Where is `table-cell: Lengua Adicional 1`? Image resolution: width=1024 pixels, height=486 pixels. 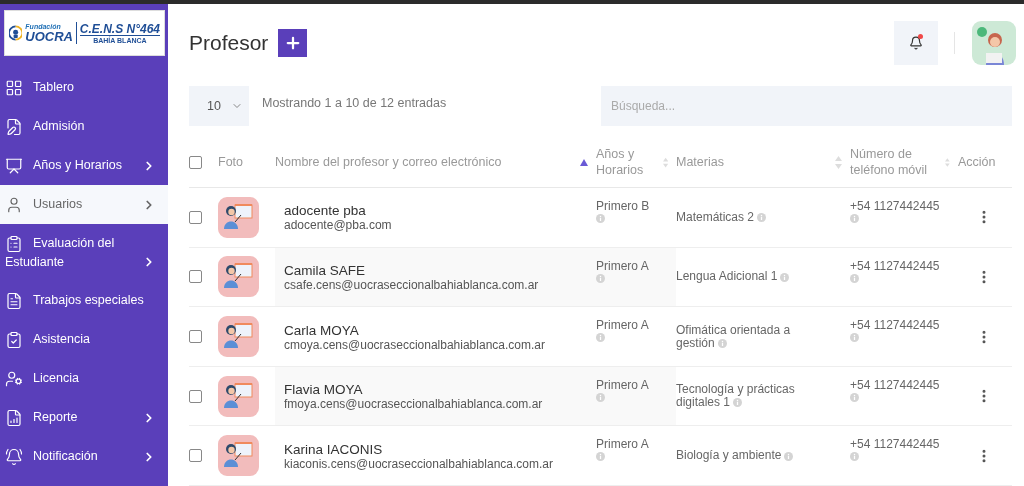 table-cell: Lengua Adicional 1 is located at coordinates (733, 277).